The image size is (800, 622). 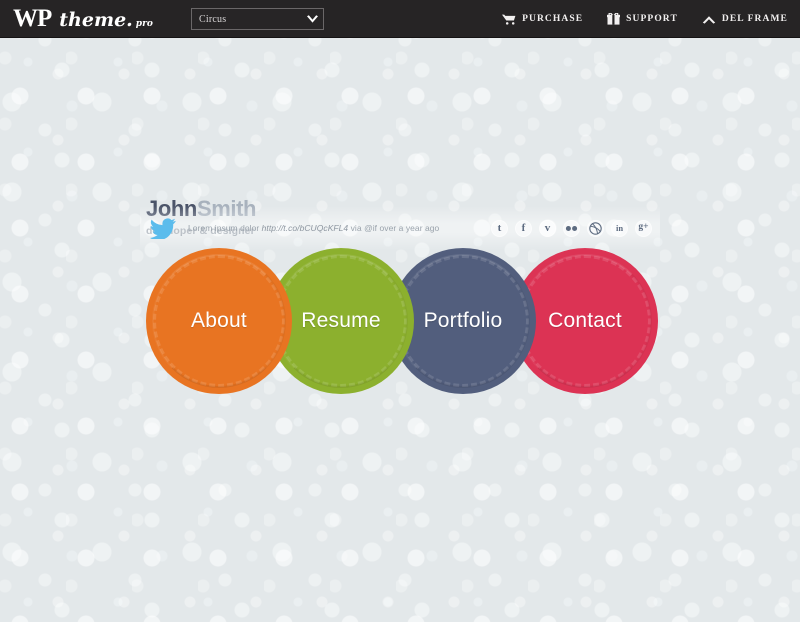 What do you see at coordinates (652, 19) in the screenshot?
I see `nav-item-support-label: SUPPORT` at bounding box center [652, 19].